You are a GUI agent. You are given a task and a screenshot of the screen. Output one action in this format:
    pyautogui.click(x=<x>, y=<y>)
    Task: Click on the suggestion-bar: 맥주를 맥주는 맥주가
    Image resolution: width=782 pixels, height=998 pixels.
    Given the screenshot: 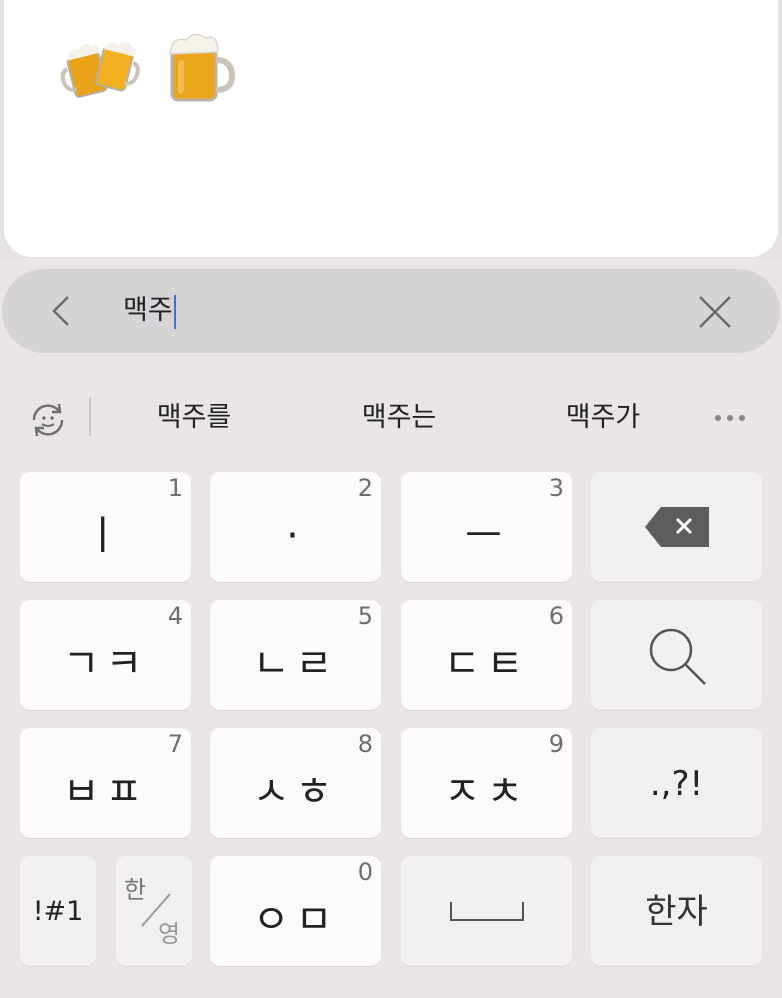 What is the action you would take?
    pyautogui.click(x=391, y=419)
    